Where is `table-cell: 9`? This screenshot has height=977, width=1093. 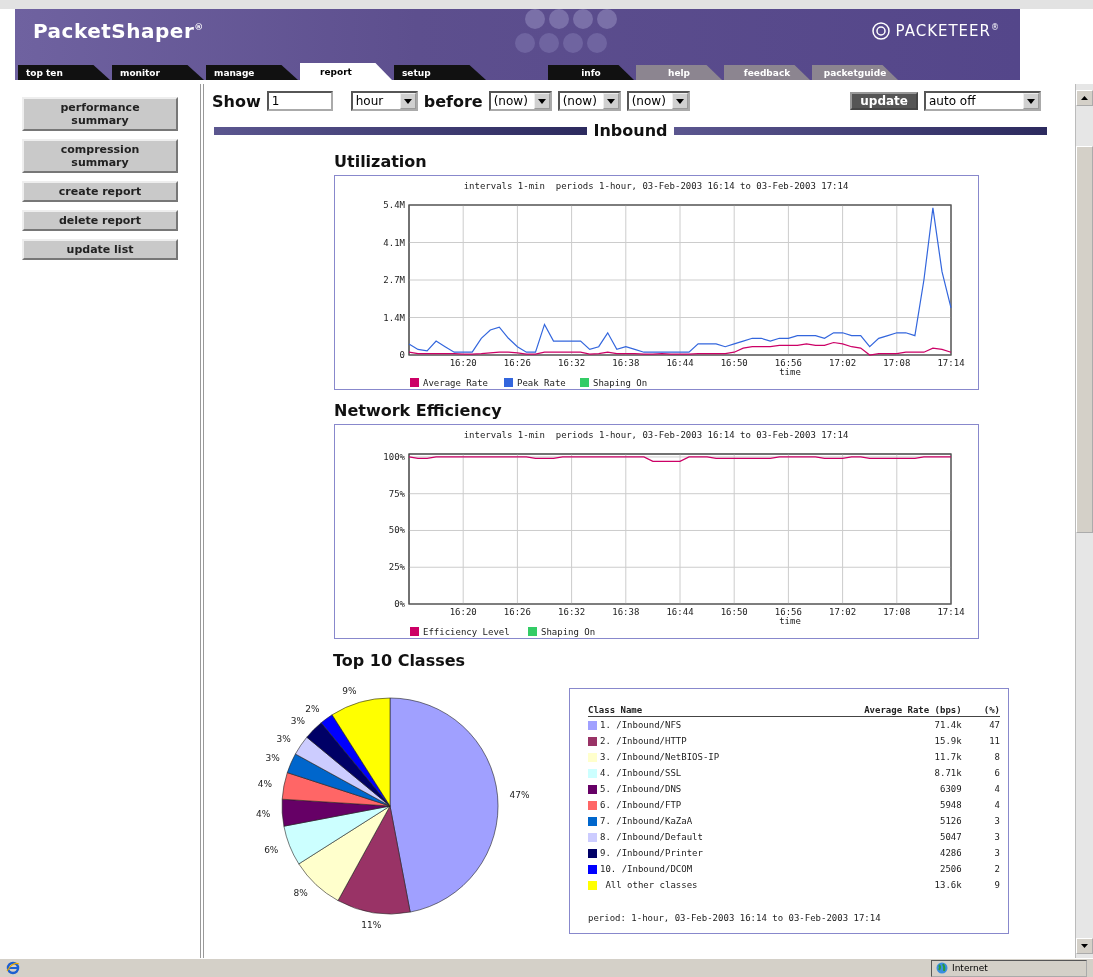 table-cell: 9 is located at coordinates (980, 885).